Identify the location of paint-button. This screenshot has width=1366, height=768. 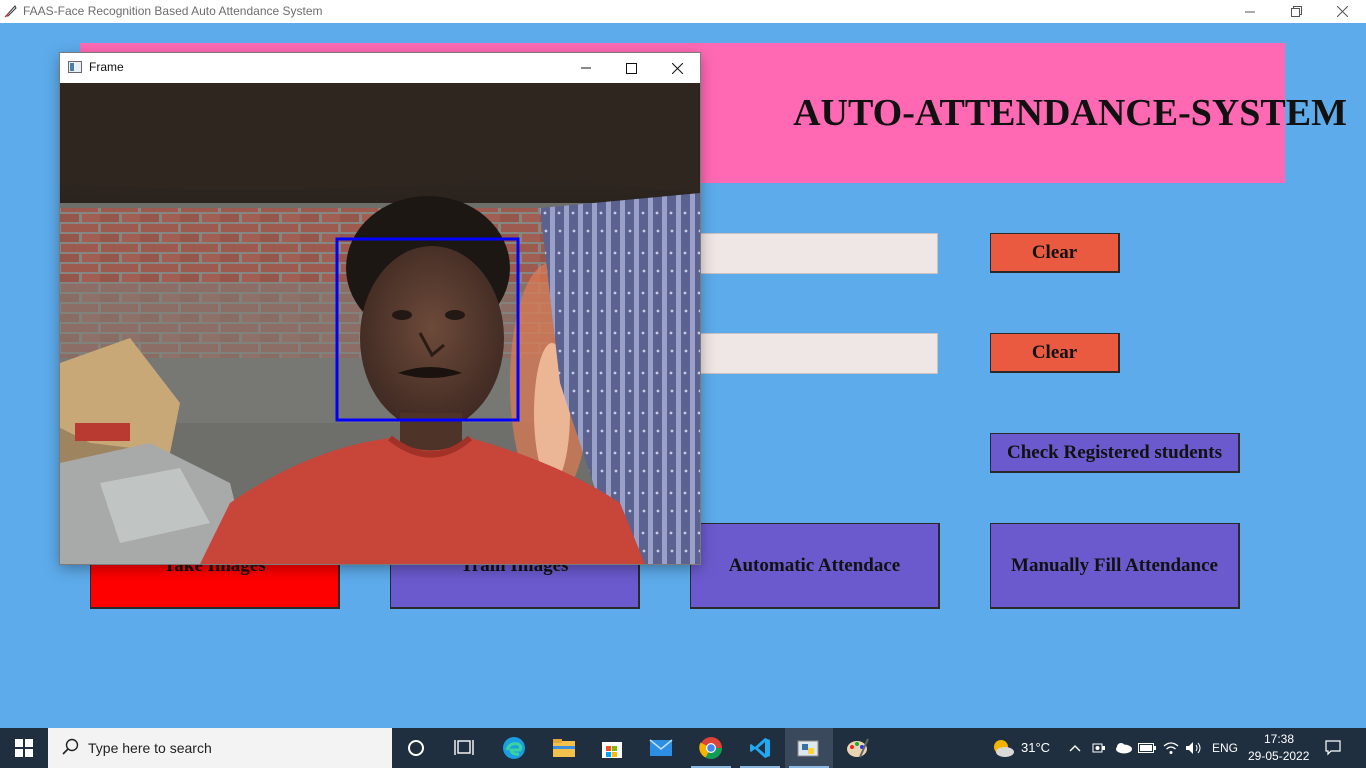
(858, 748).